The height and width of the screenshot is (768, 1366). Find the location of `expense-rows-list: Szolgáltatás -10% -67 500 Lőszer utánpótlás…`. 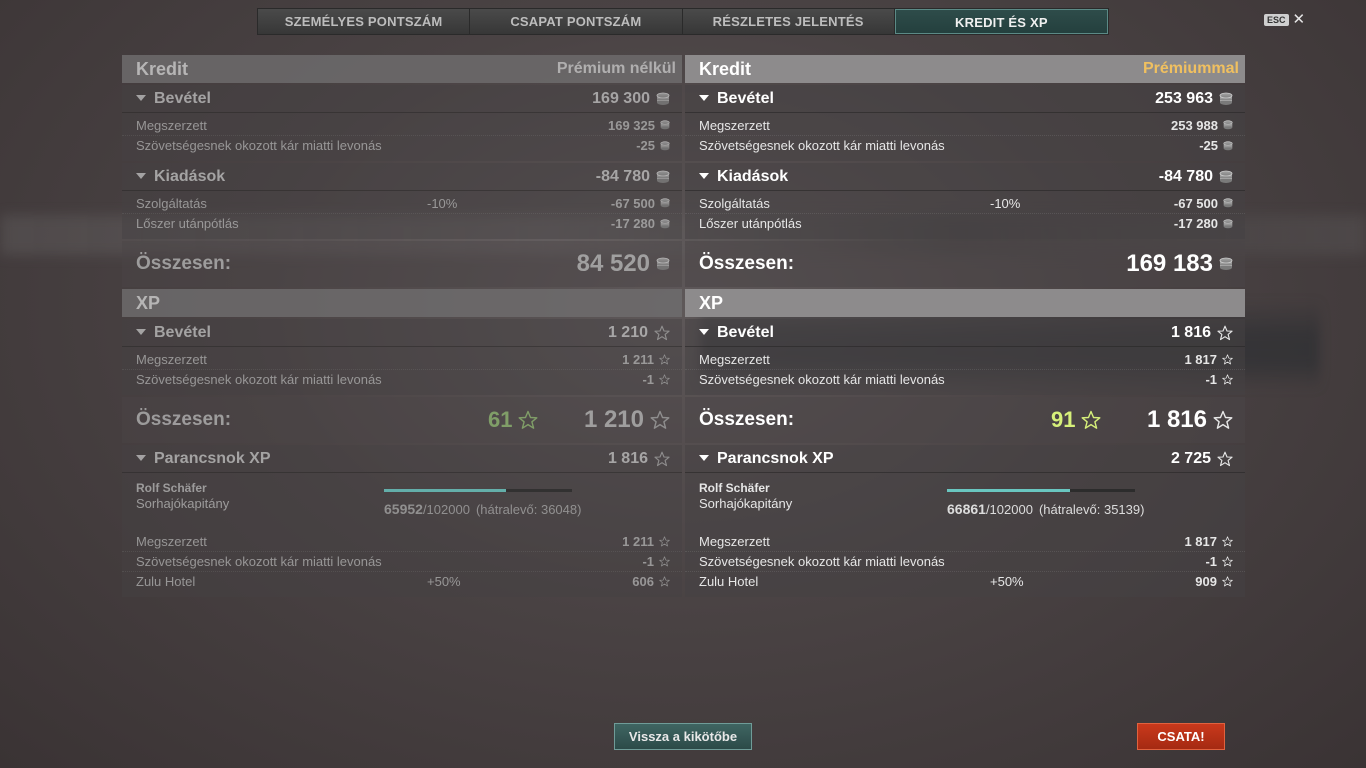

expense-rows-list: Szolgáltatás -10% -67 500 Lőszer utánpótlás… is located at coordinates (402, 215).